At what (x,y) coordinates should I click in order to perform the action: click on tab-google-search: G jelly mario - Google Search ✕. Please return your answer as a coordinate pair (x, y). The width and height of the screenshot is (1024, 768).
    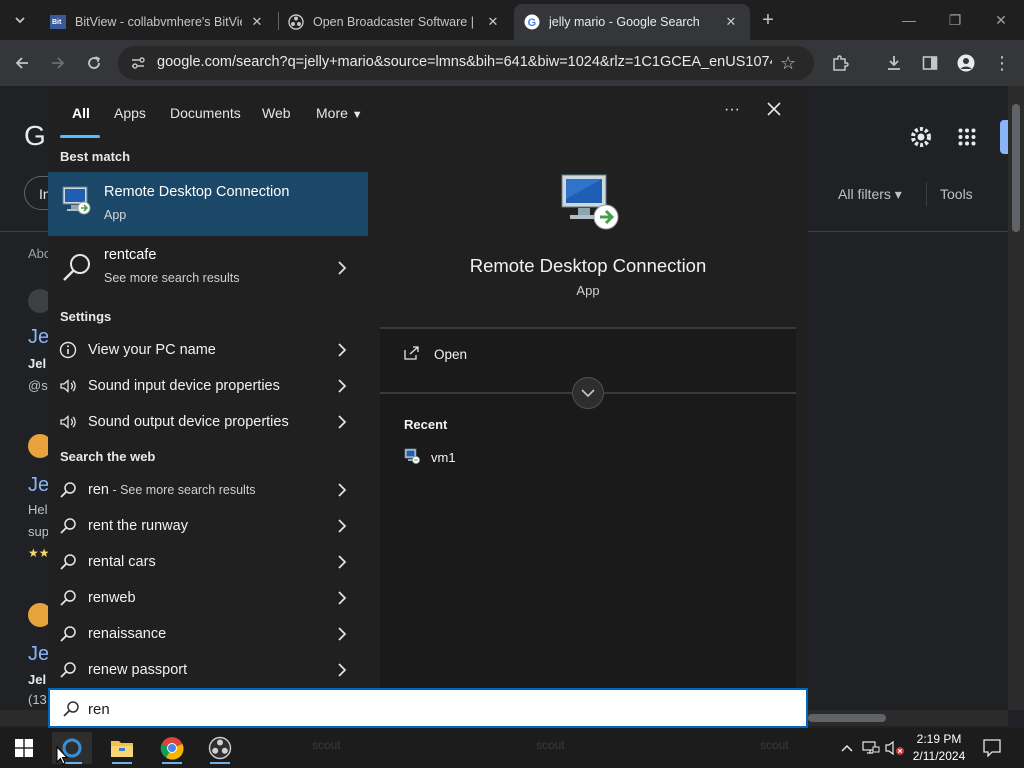
    Looking at the image, I should click on (632, 22).